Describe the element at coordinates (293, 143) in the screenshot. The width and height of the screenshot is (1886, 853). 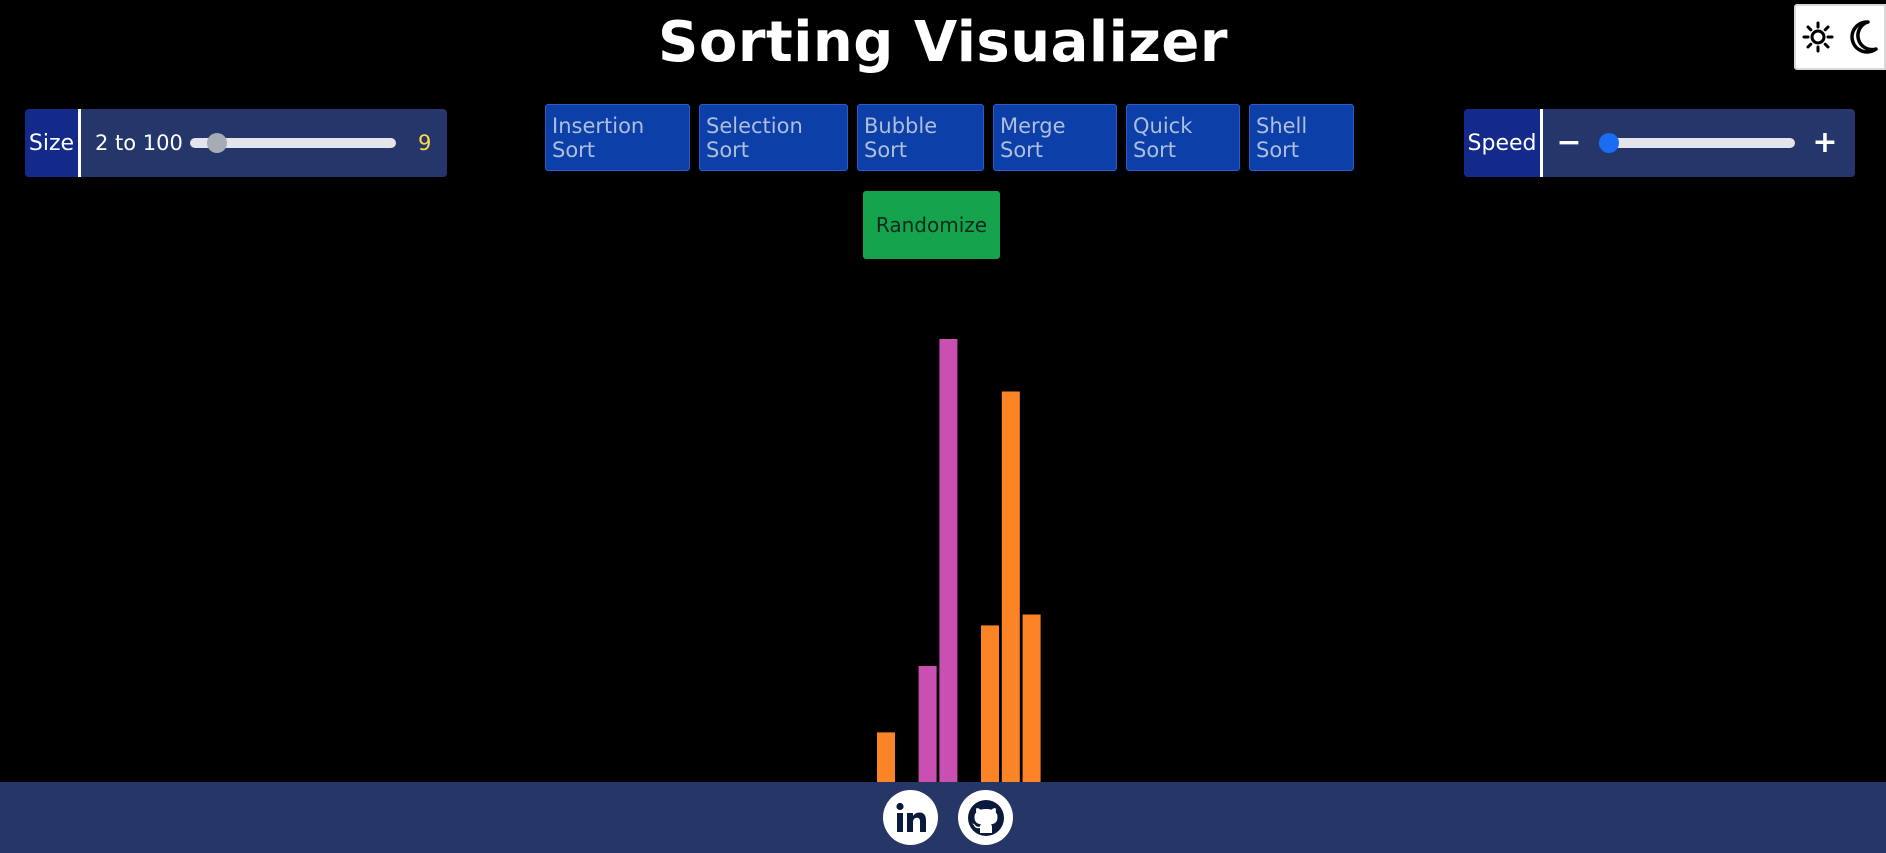
I see `size-slider` at that location.